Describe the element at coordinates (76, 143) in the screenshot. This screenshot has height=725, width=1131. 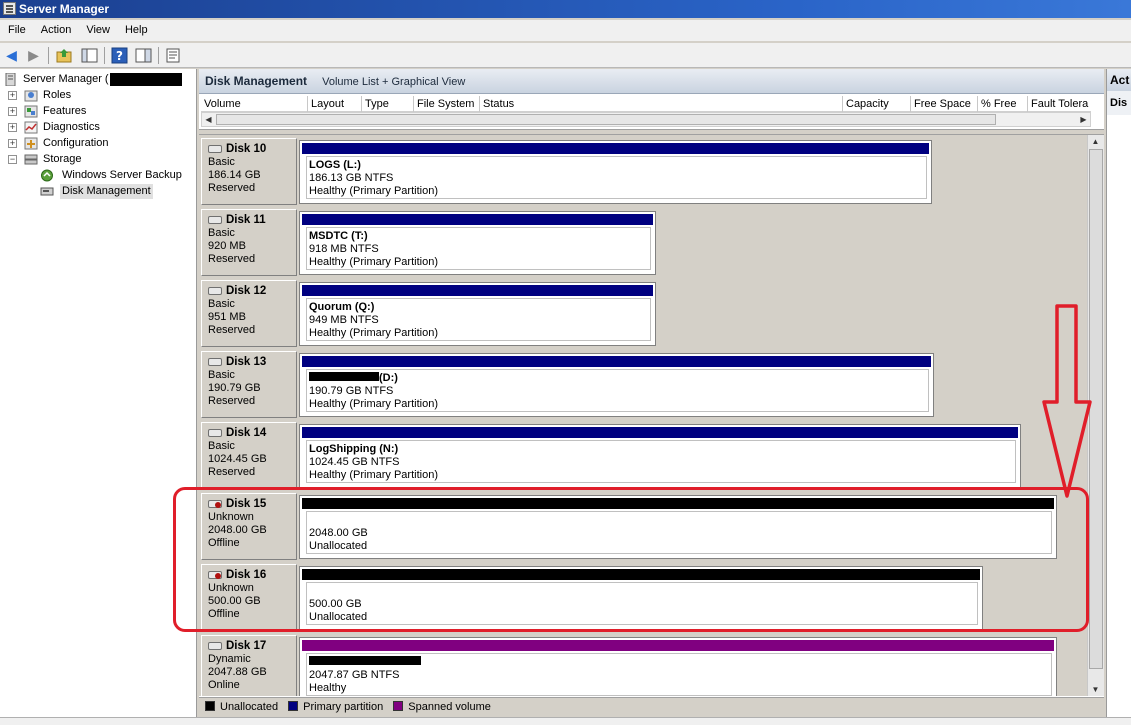
I see `tree-label-configuration: Configuration` at that location.